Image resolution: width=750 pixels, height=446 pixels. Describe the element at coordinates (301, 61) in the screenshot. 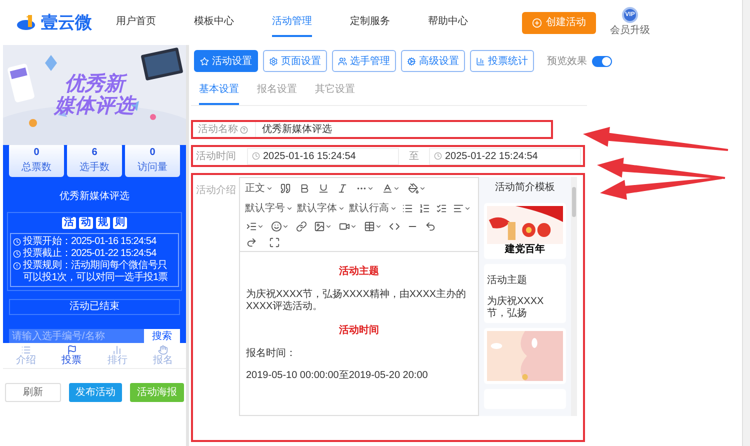

I see `tab-label: 页面设置` at that location.